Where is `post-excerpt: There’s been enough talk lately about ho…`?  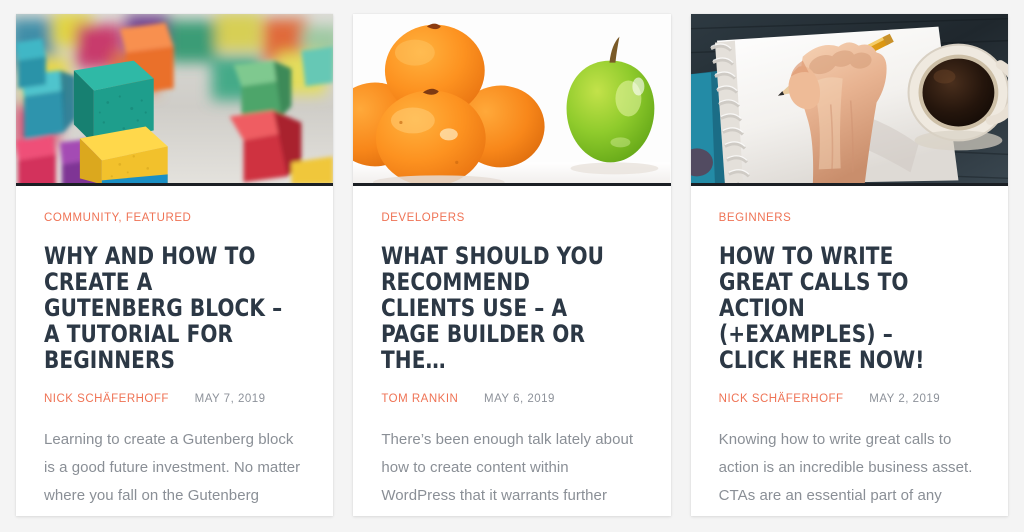 post-excerpt: There’s been enough talk lately about ho… is located at coordinates (507, 473).